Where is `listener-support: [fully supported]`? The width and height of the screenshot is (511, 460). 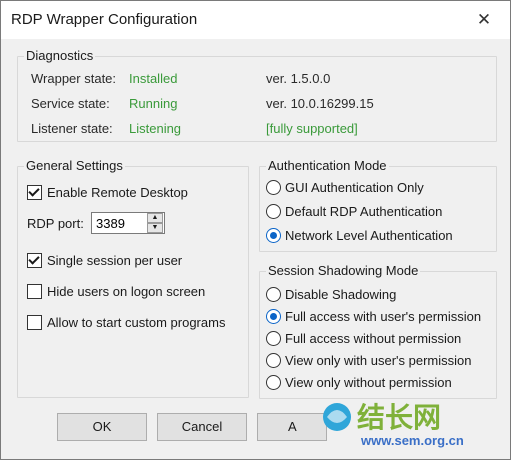 listener-support: [fully supported] is located at coordinates (312, 128).